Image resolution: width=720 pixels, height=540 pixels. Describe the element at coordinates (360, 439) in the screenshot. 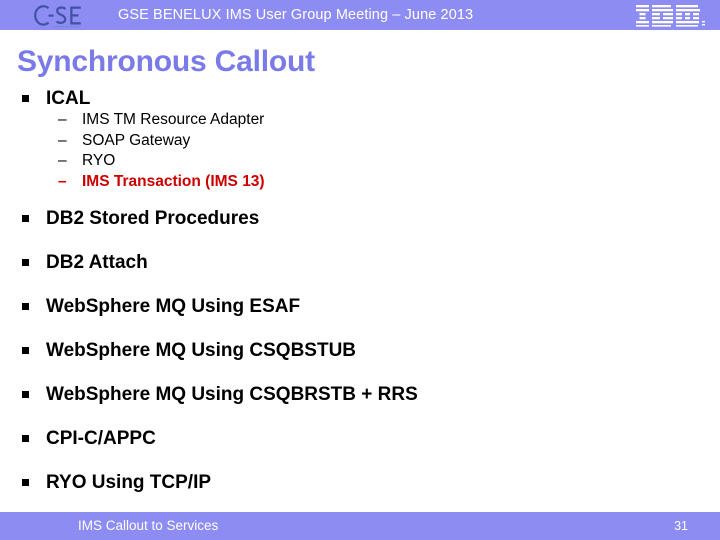

I see `bullet-item-cpi-c-appc: CPI-C/APPC` at that location.